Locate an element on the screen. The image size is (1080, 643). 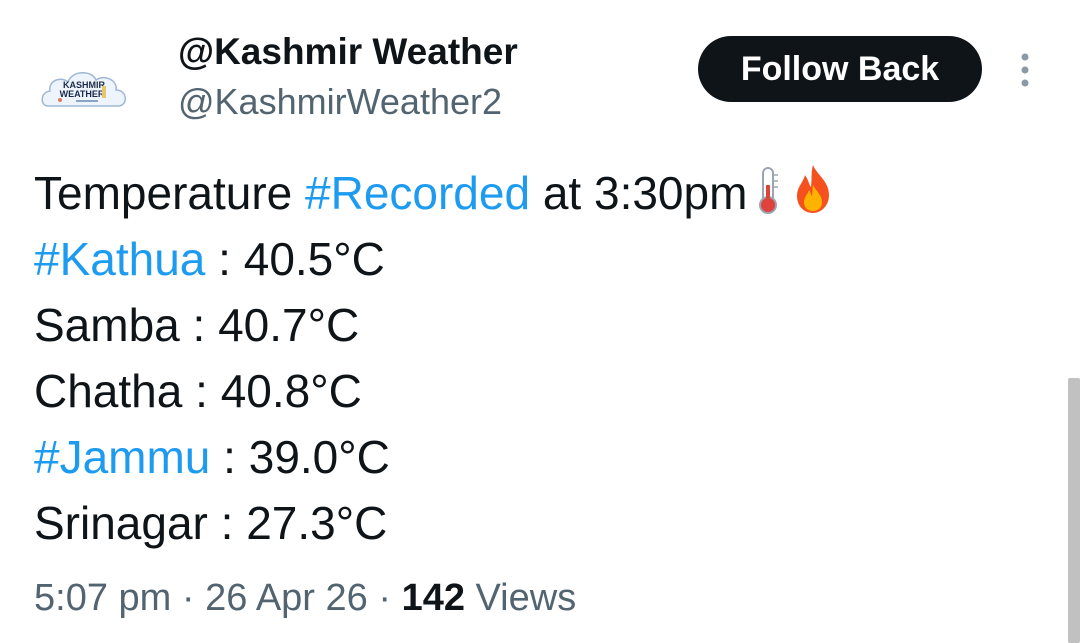
hashtag-link: #Recorded is located at coordinates (417, 193).